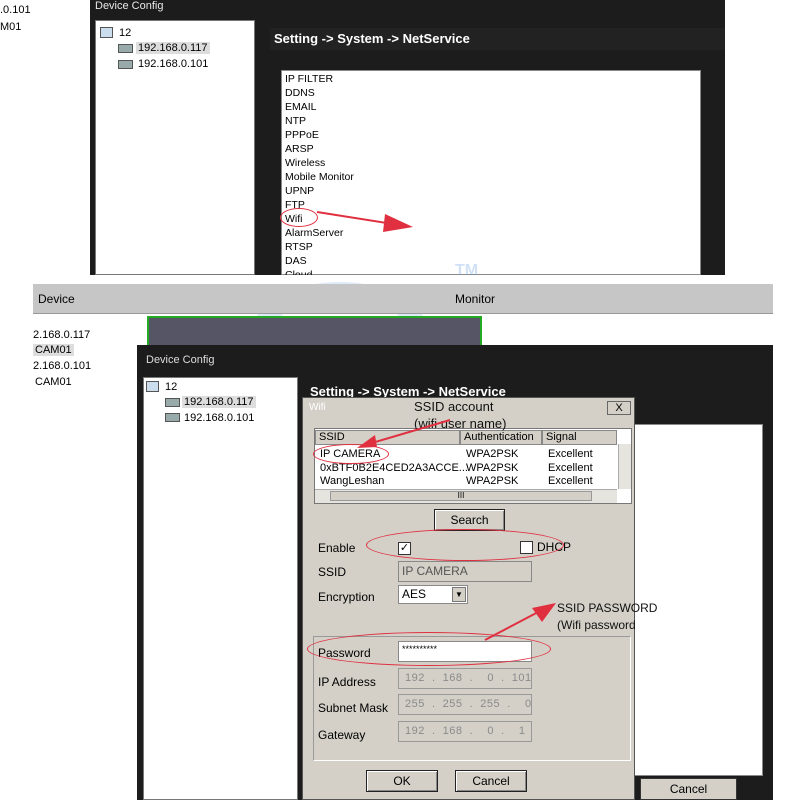 The width and height of the screenshot is (800, 800). Describe the element at coordinates (461, 496) in the screenshot. I see `scrollbar-thumb: III` at that location.